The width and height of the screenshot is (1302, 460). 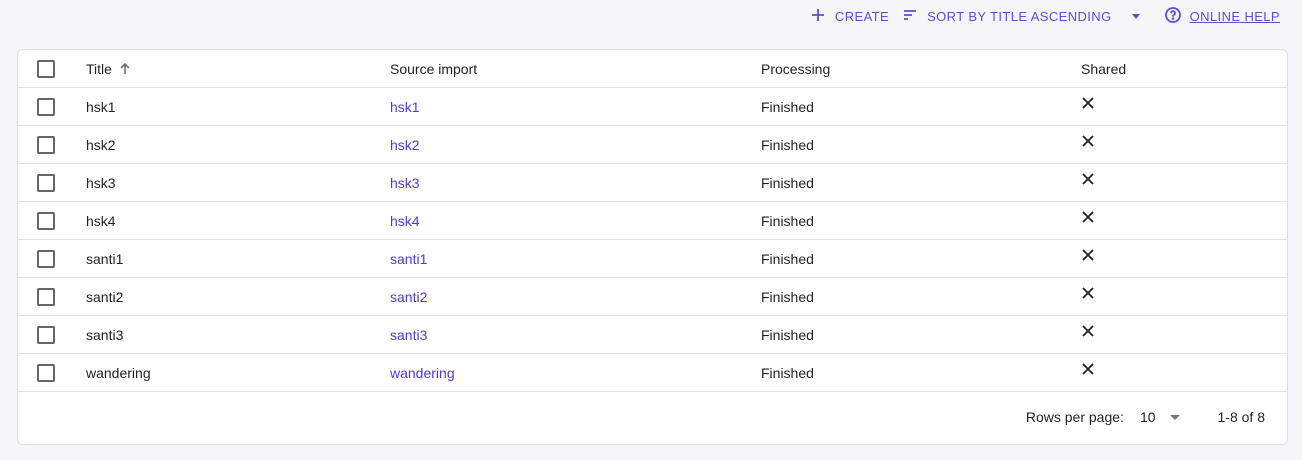 What do you see at coordinates (1173, 16) in the screenshot?
I see `help-circle-icon` at bounding box center [1173, 16].